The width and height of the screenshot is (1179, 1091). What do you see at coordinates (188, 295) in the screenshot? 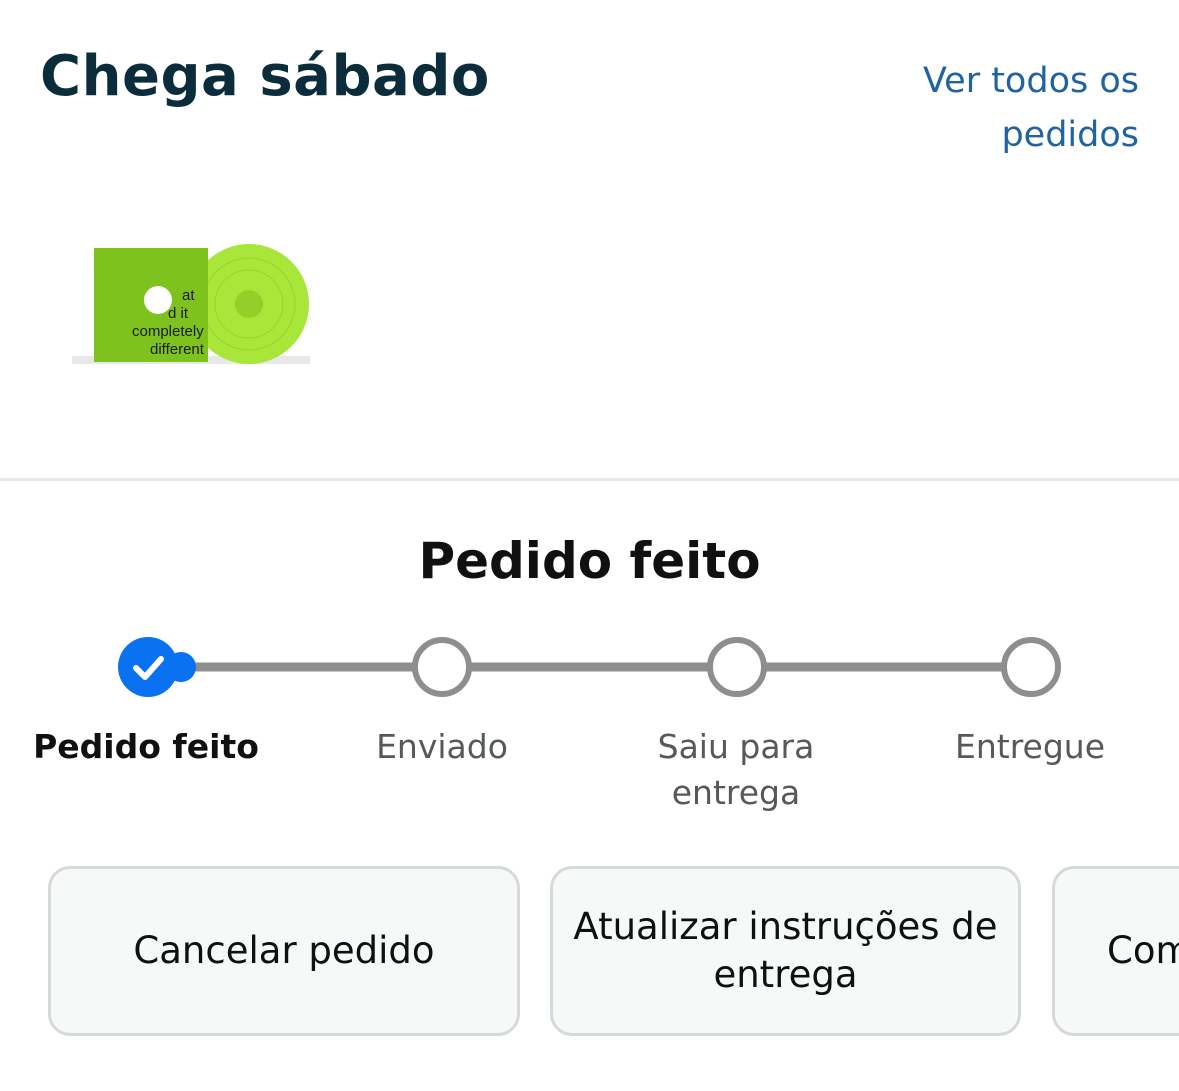
I see `svg-text: at` at bounding box center [188, 295].